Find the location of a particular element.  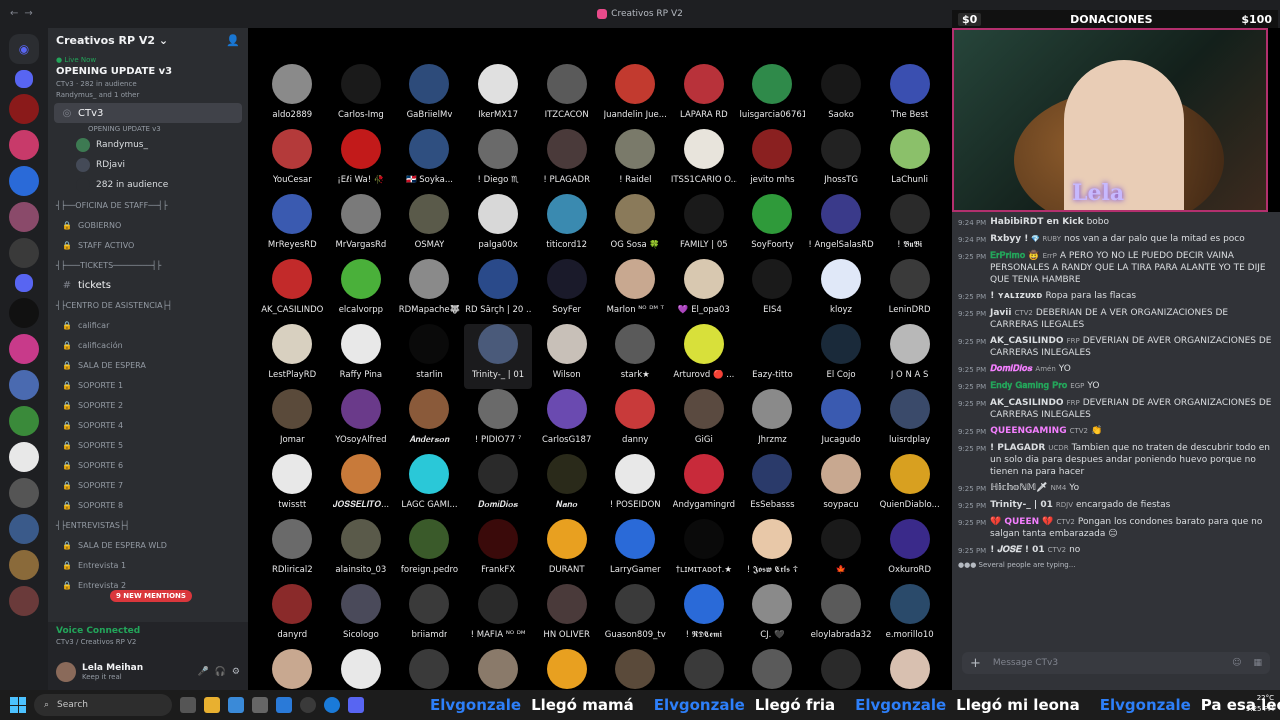

channel-item: 🔒 SOPORTE 6 is located at coordinates (148, 465).